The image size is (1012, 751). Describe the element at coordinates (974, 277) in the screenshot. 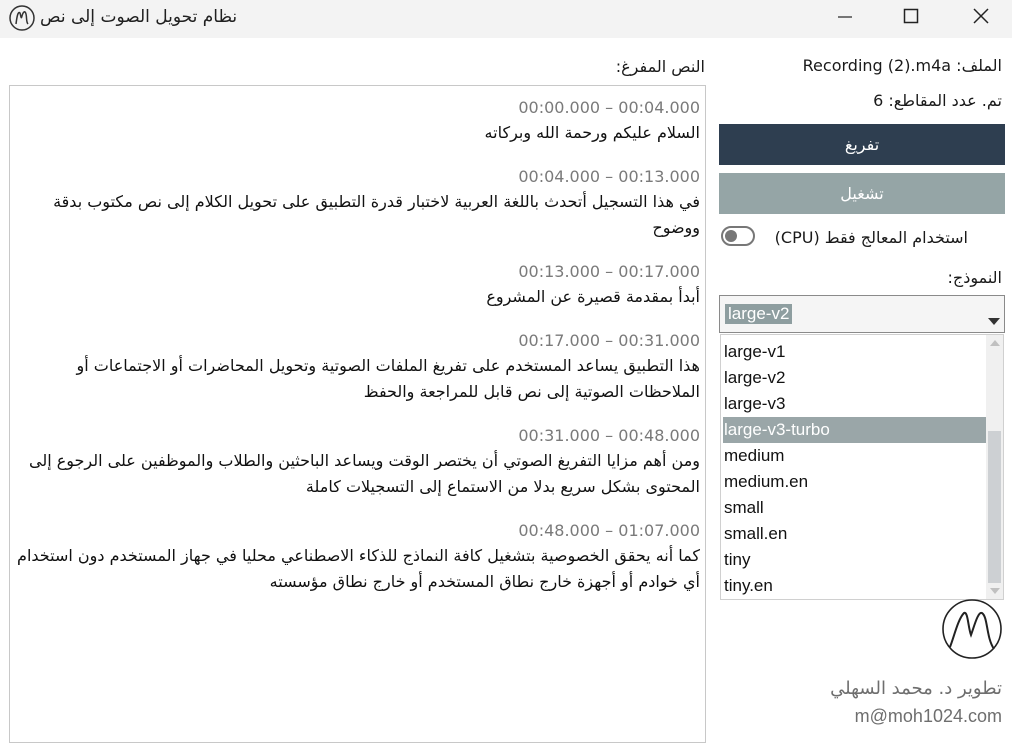

I see `model-label: النموذج:` at that location.